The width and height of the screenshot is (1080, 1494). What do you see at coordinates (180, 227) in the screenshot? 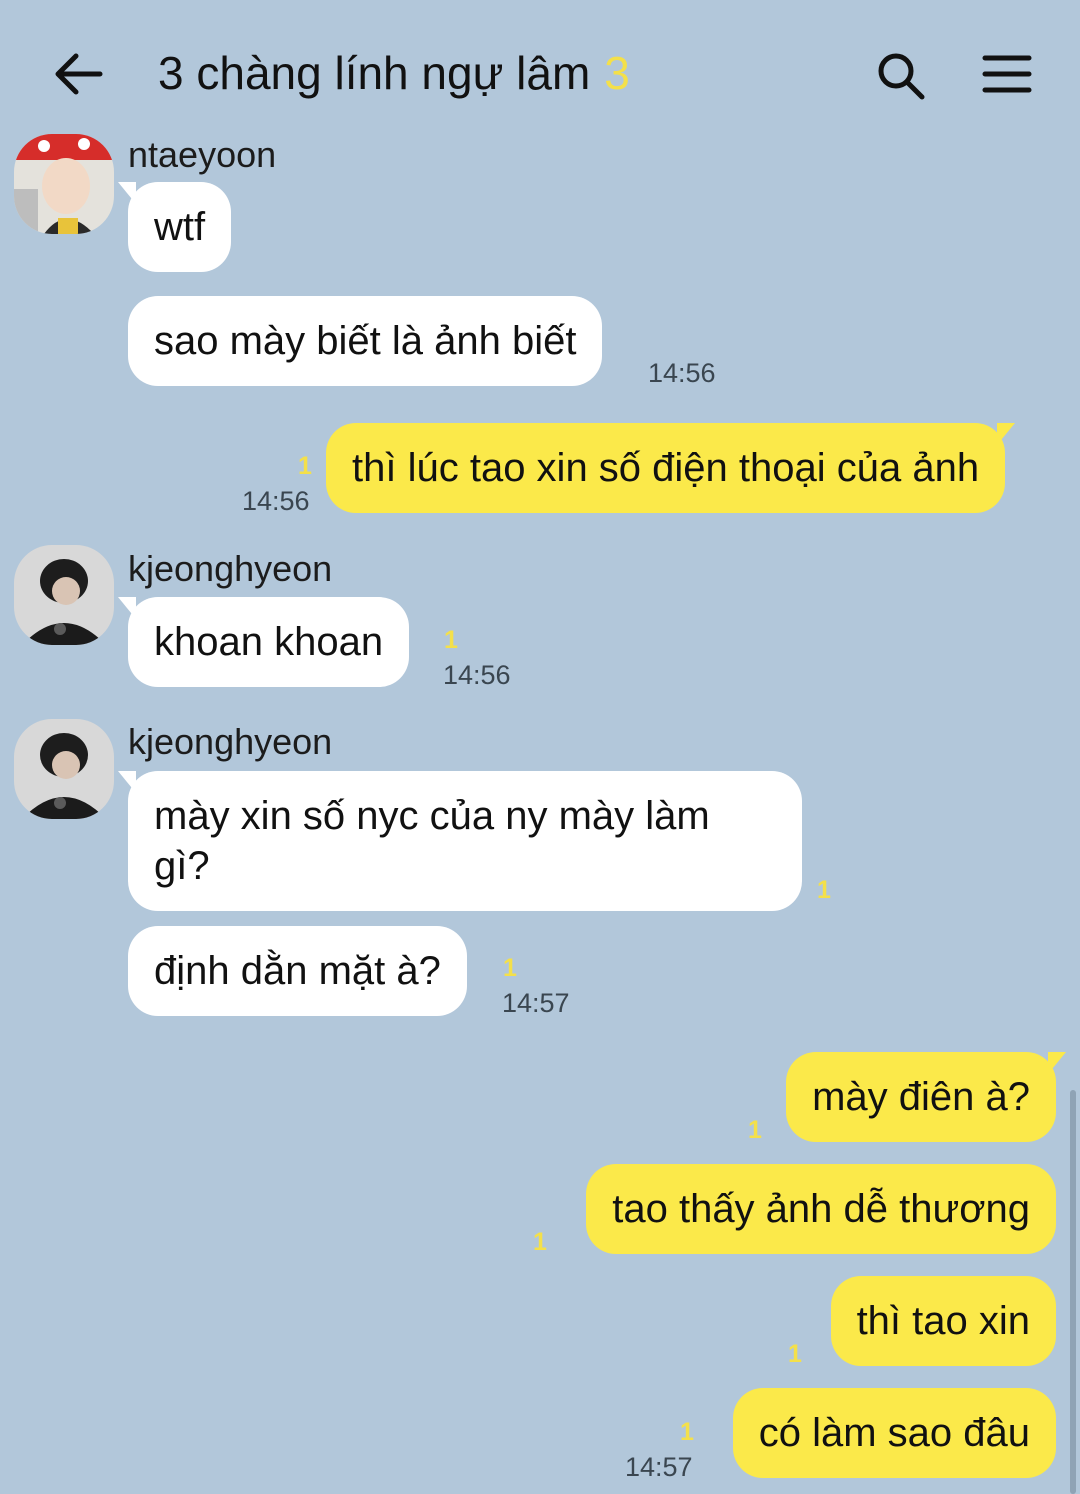
I see `message-text: wtf` at bounding box center [180, 227].